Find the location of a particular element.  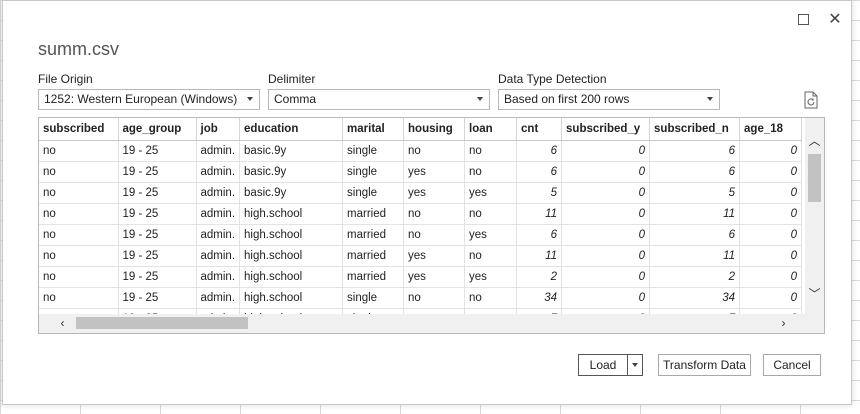

column-header-loan: loan is located at coordinates (491, 129).